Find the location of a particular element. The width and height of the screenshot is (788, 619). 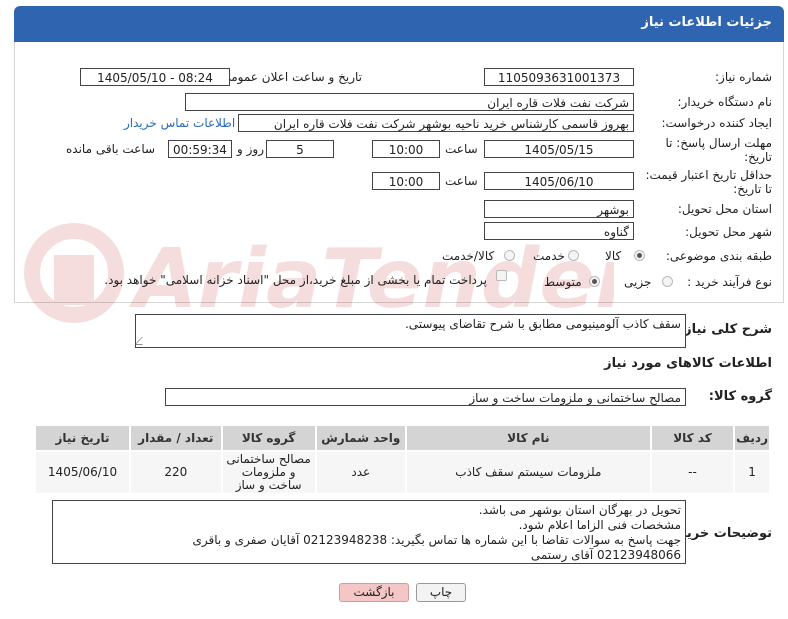

buyer-notes-line: مشخصات فنی الزاما اعلام شود. is located at coordinates (599, 525).